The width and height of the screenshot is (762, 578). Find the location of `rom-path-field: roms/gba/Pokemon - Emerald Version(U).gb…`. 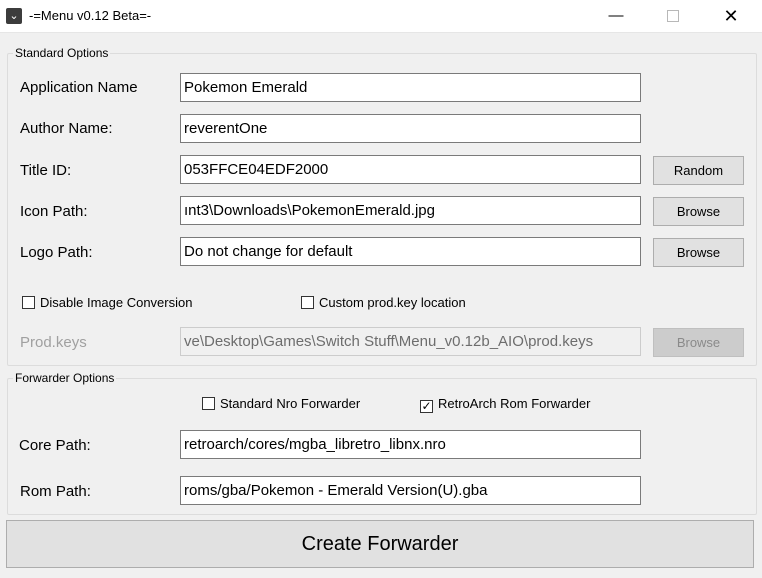

rom-path-field: roms/gba/Pokemon - Emerald Version(U).gb… is located at coordinates (410, 490).